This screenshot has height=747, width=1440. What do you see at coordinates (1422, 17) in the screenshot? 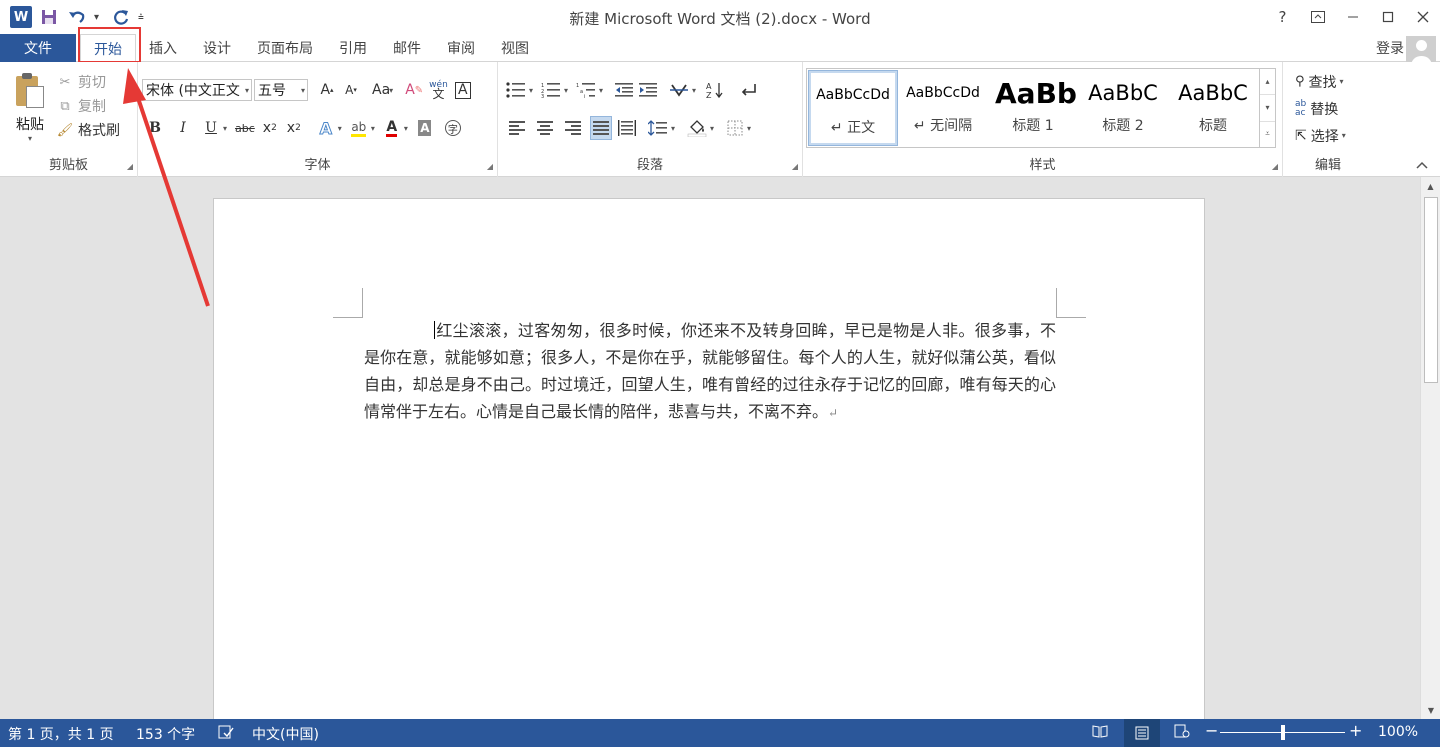
I see `close-button` at bounding box center [1422, 17].